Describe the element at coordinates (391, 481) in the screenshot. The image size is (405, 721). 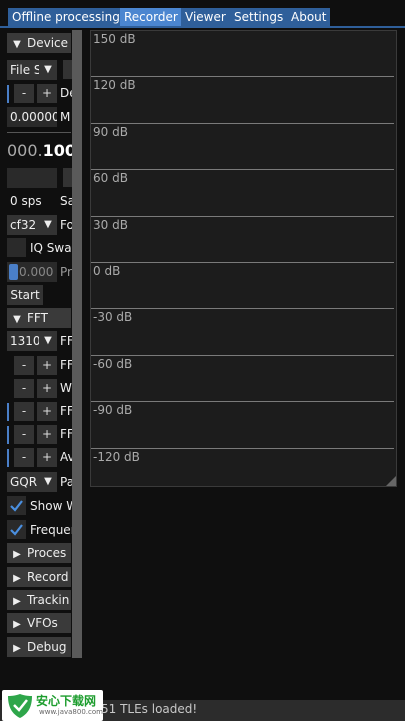
I see `resize-grip-icon` at that location.